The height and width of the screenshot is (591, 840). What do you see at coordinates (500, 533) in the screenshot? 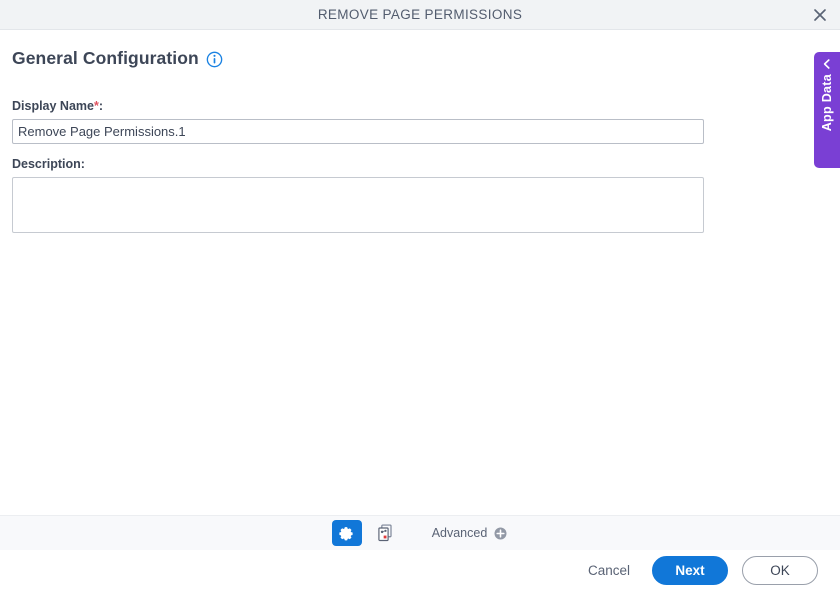
I see `plus-circle-icon` at bounding box center [500, 533].